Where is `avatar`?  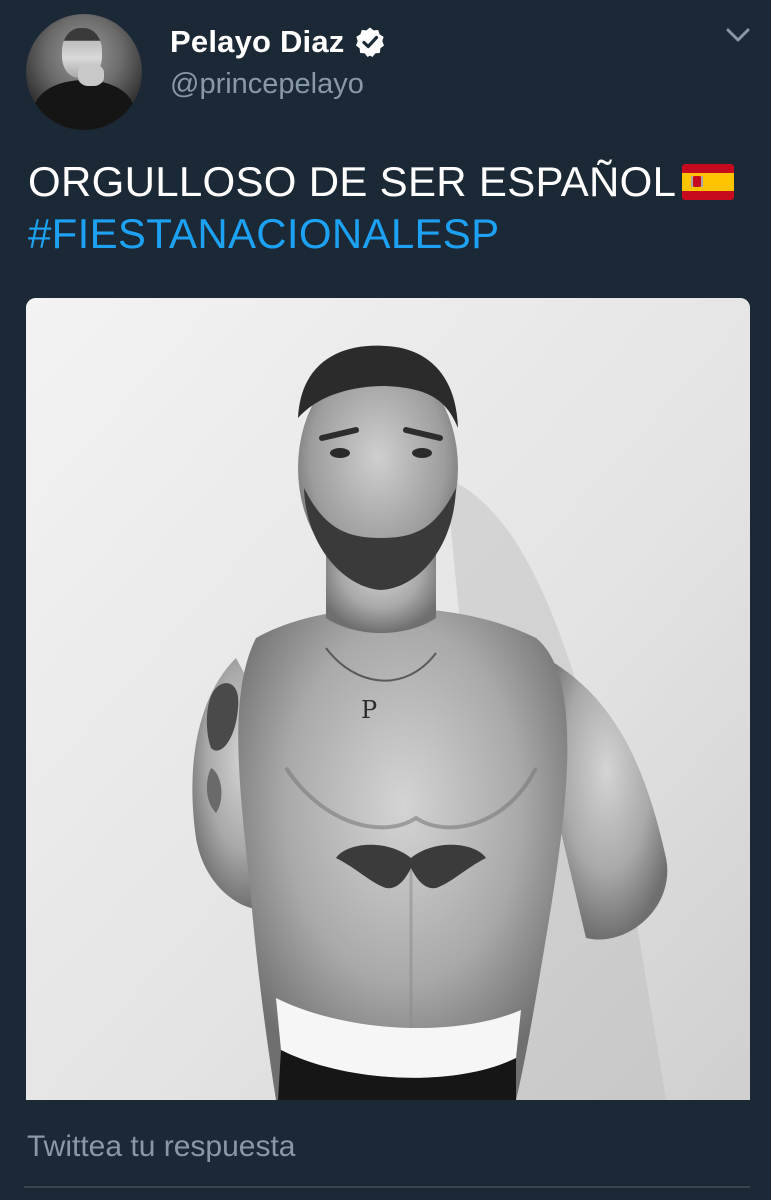
avatar is located at coordinates (84, 72).